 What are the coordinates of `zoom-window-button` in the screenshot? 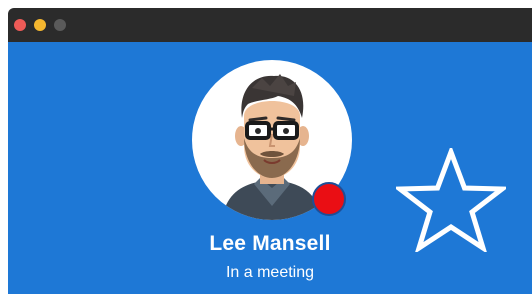 It's located at (60, 25).